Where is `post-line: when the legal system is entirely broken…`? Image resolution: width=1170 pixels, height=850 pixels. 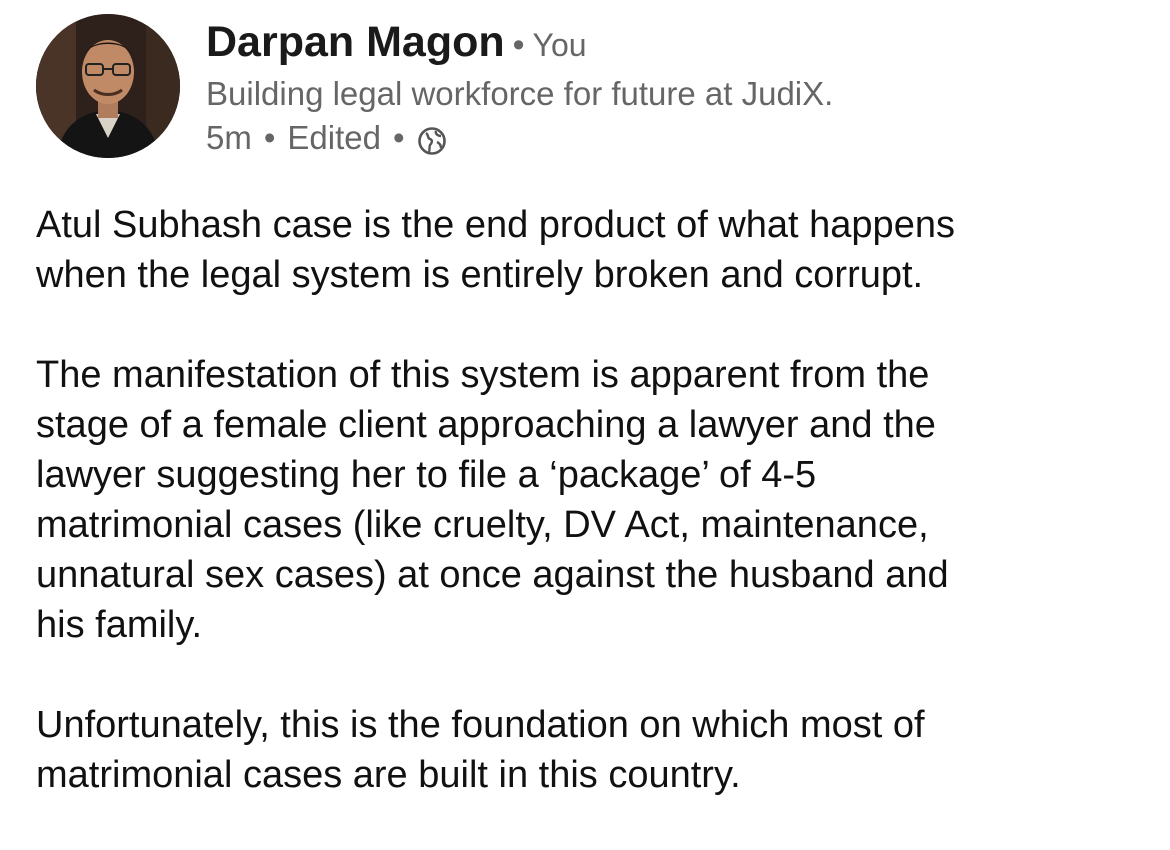 post-line: when the legal system is entirely broken… is located at coordinates (480, 275).